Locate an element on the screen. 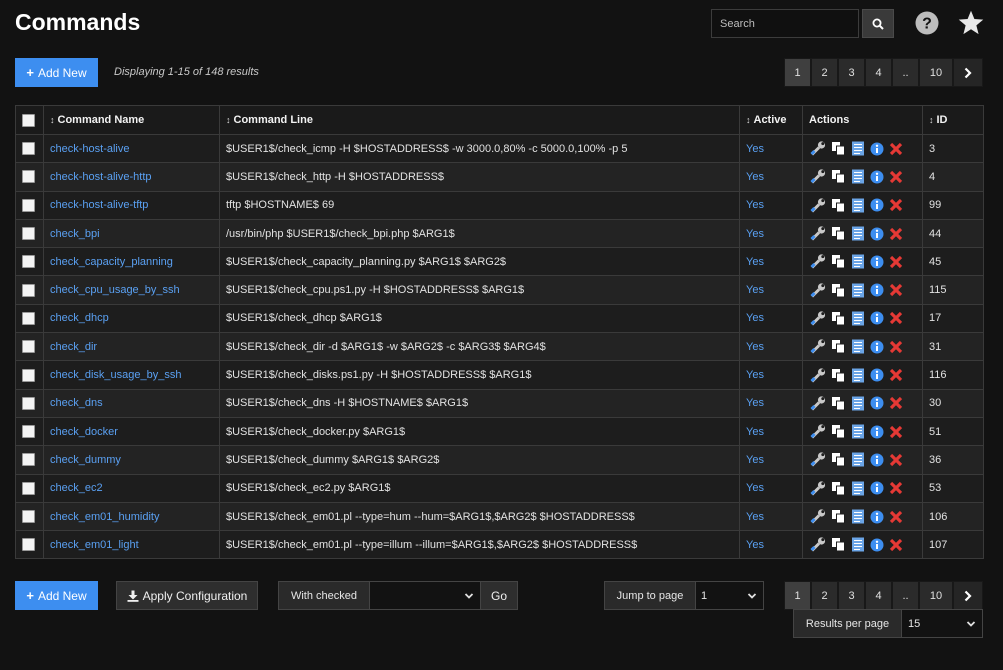  search-button is located at coordinates (878, 23).